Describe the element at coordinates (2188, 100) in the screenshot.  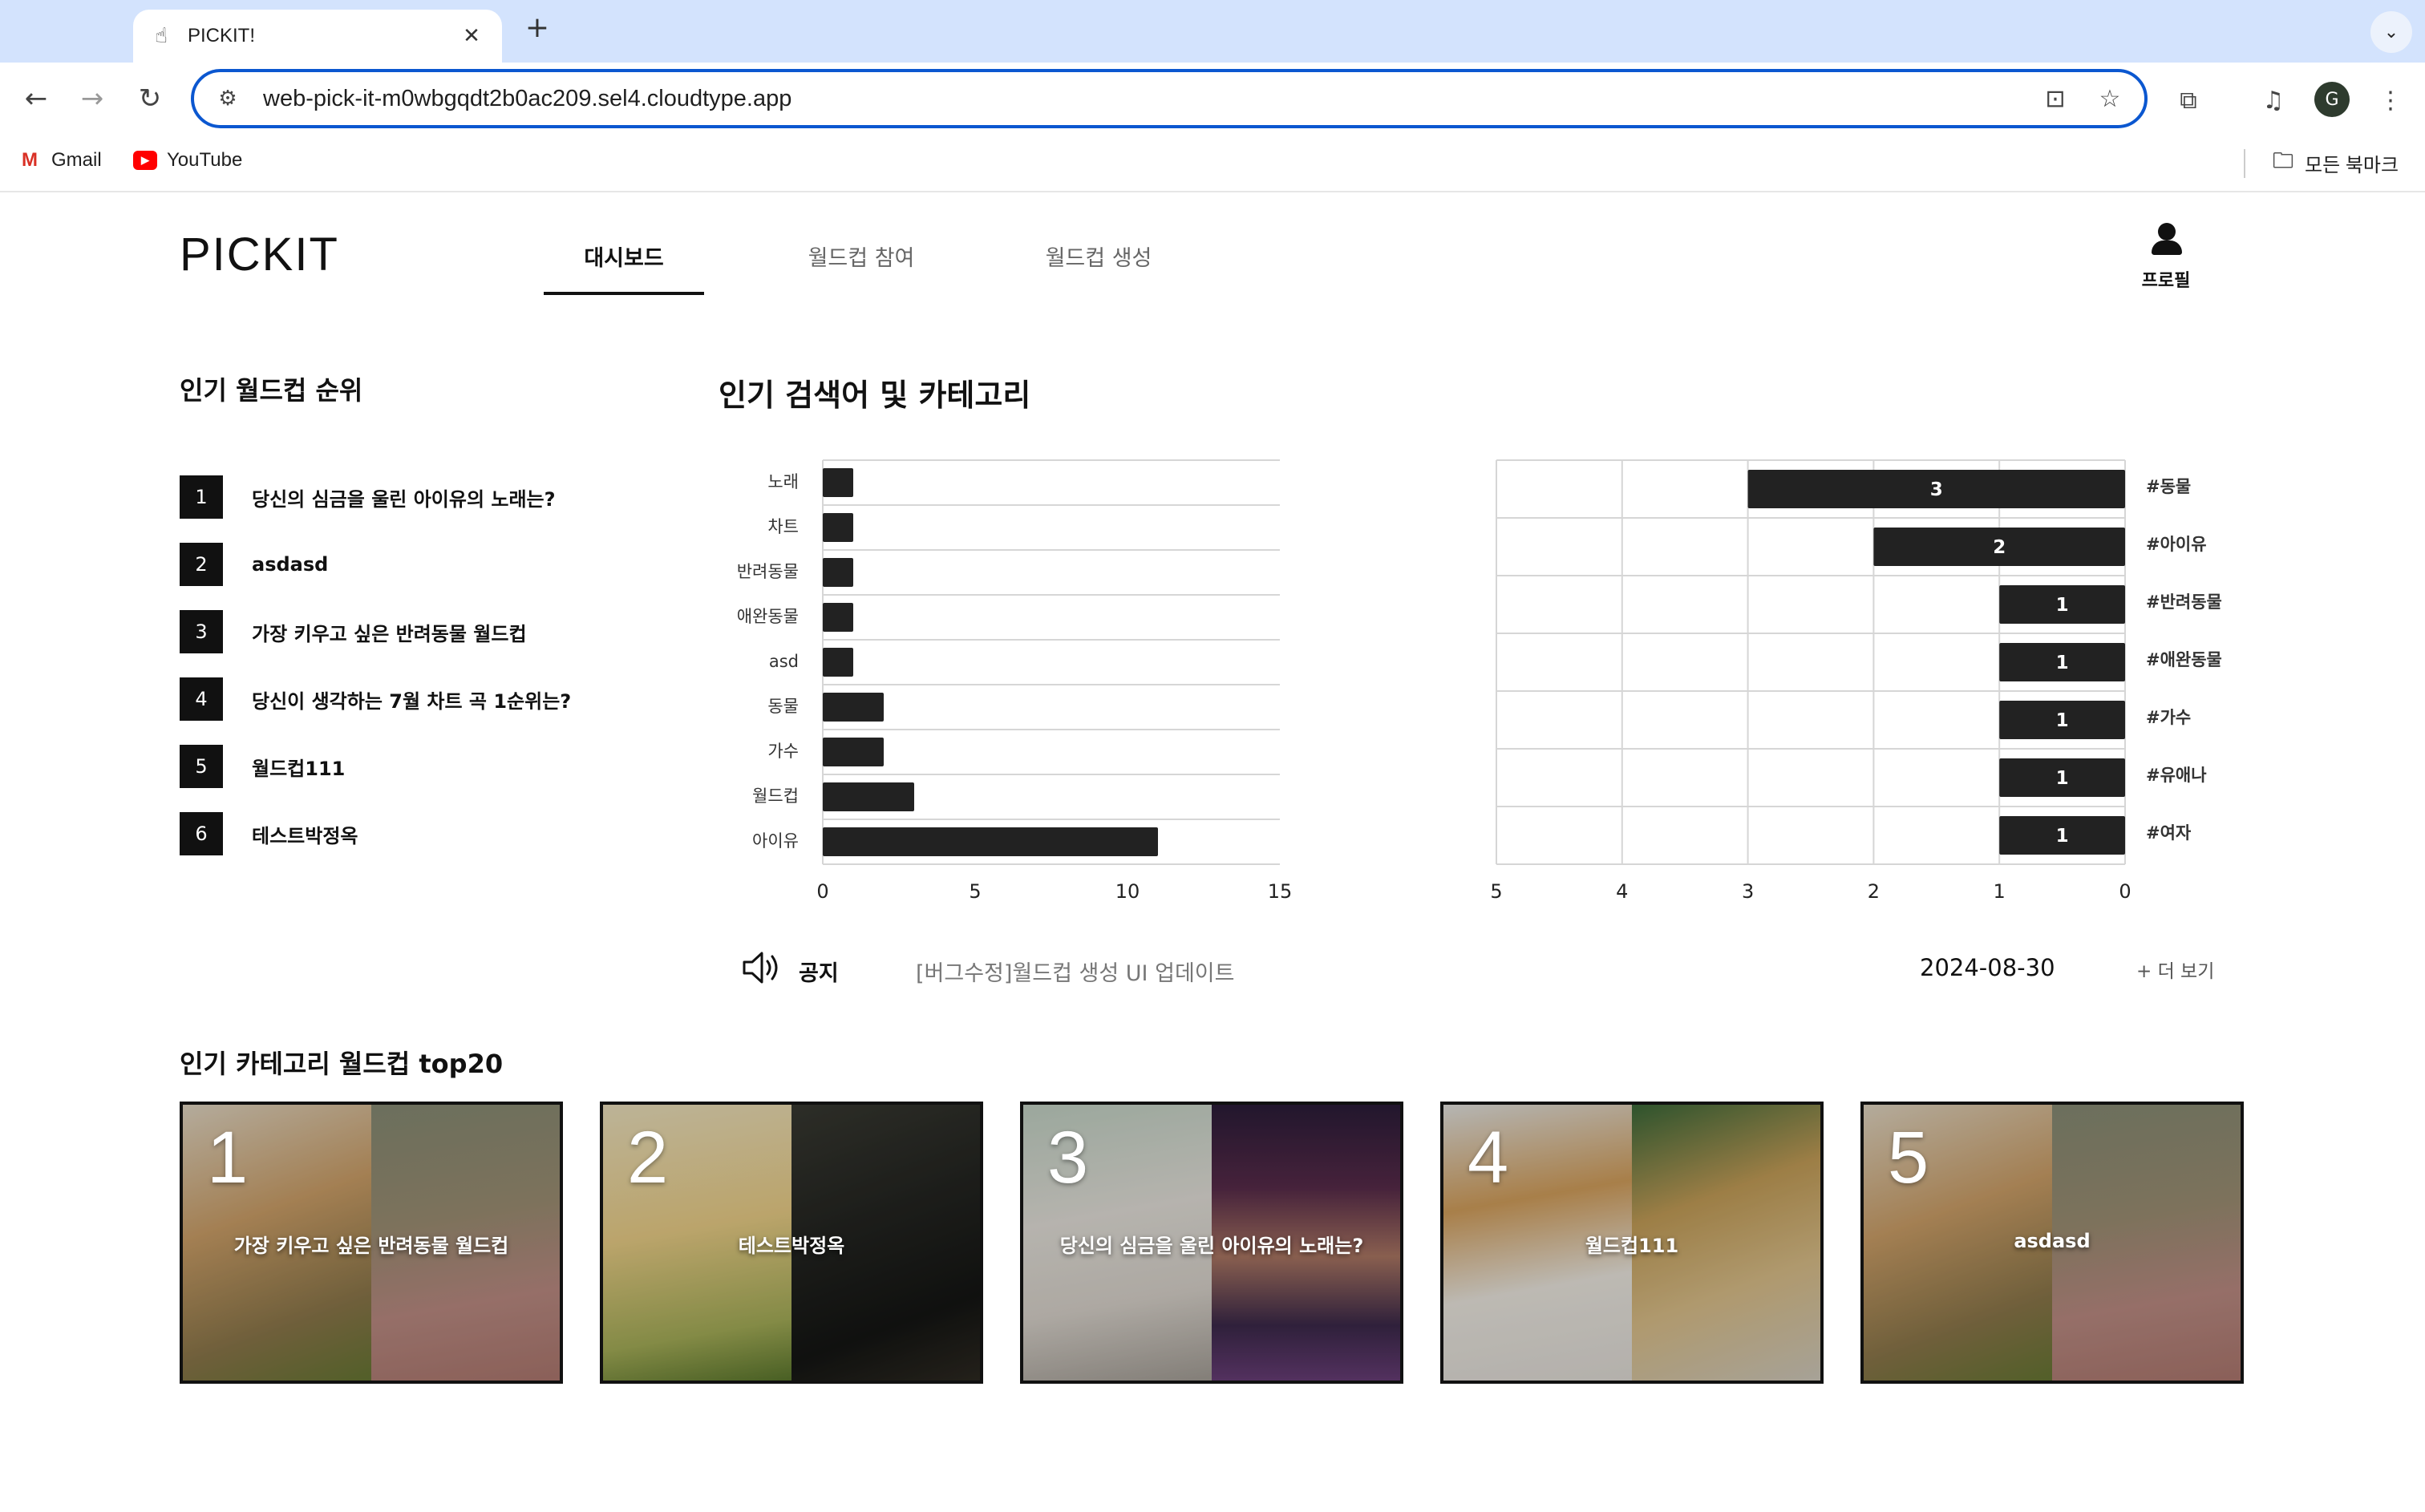
I see `extensions-icon: ⧉` at that location.